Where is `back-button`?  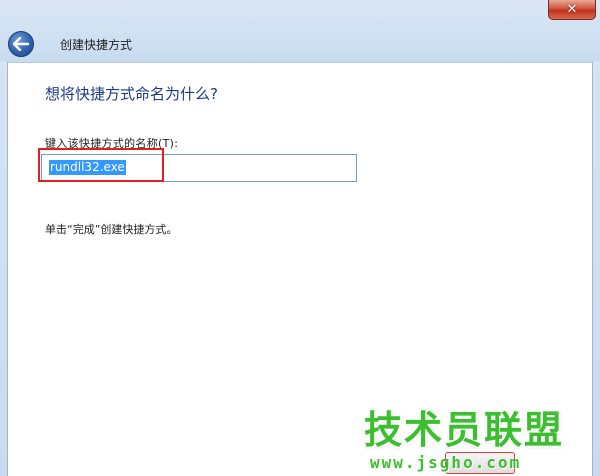
back-button is located at coordinates (21, 44).